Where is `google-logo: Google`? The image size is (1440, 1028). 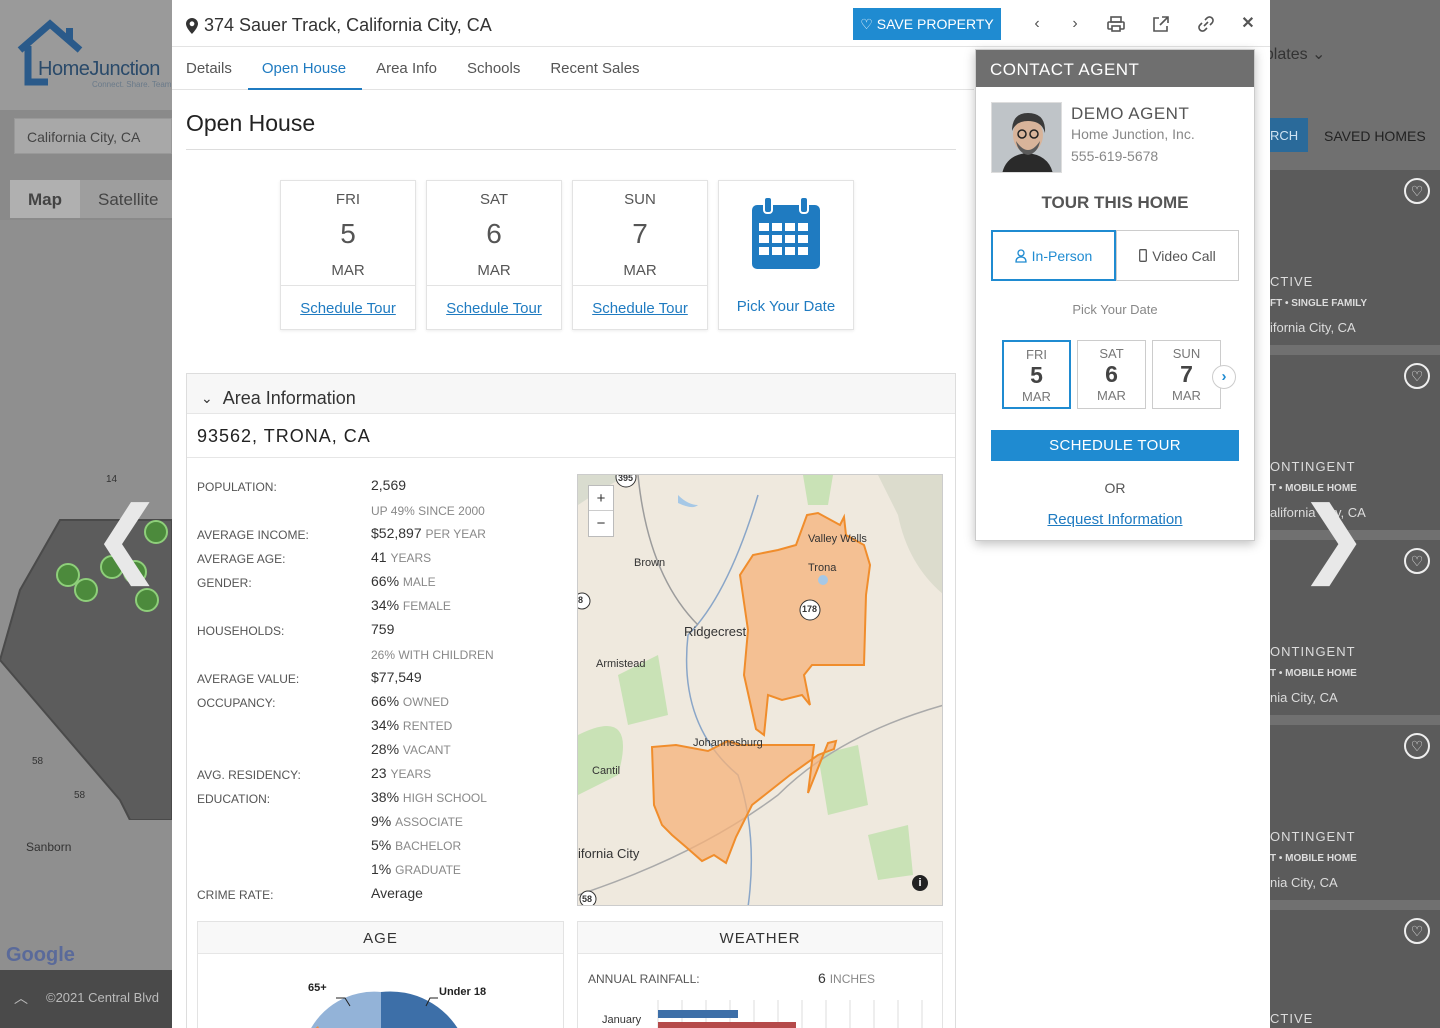
google-logo: Google is located at coordinates (40, 955).